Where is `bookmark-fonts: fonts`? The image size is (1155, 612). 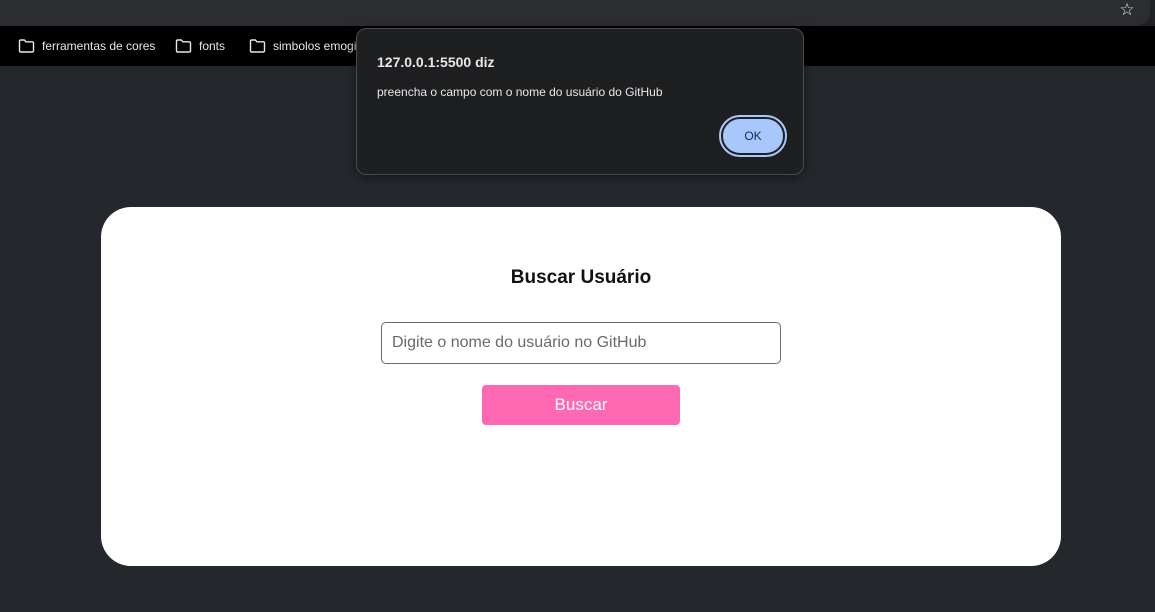
bookmark-fonts: fonts is located at coordinates (200, 46).